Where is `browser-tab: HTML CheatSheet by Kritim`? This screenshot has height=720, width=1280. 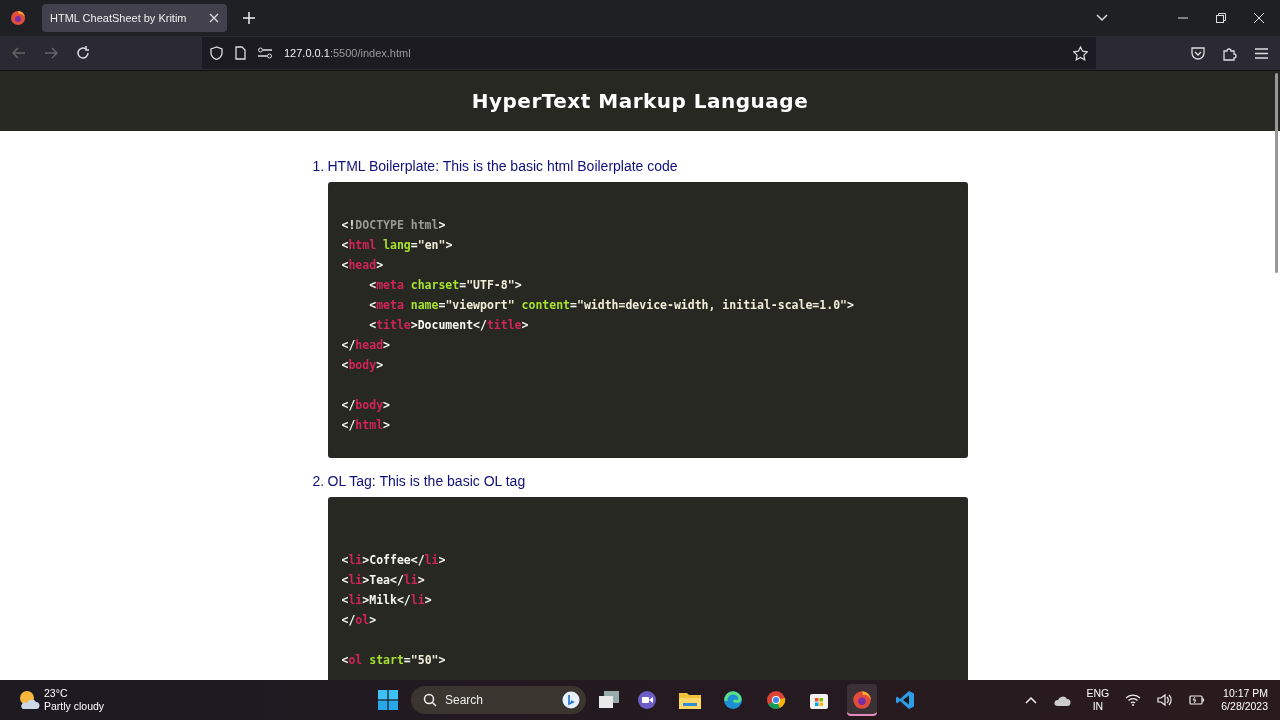 browser-tab: HTML CheatSheet by Kritim is located at coordinates (134, 18).